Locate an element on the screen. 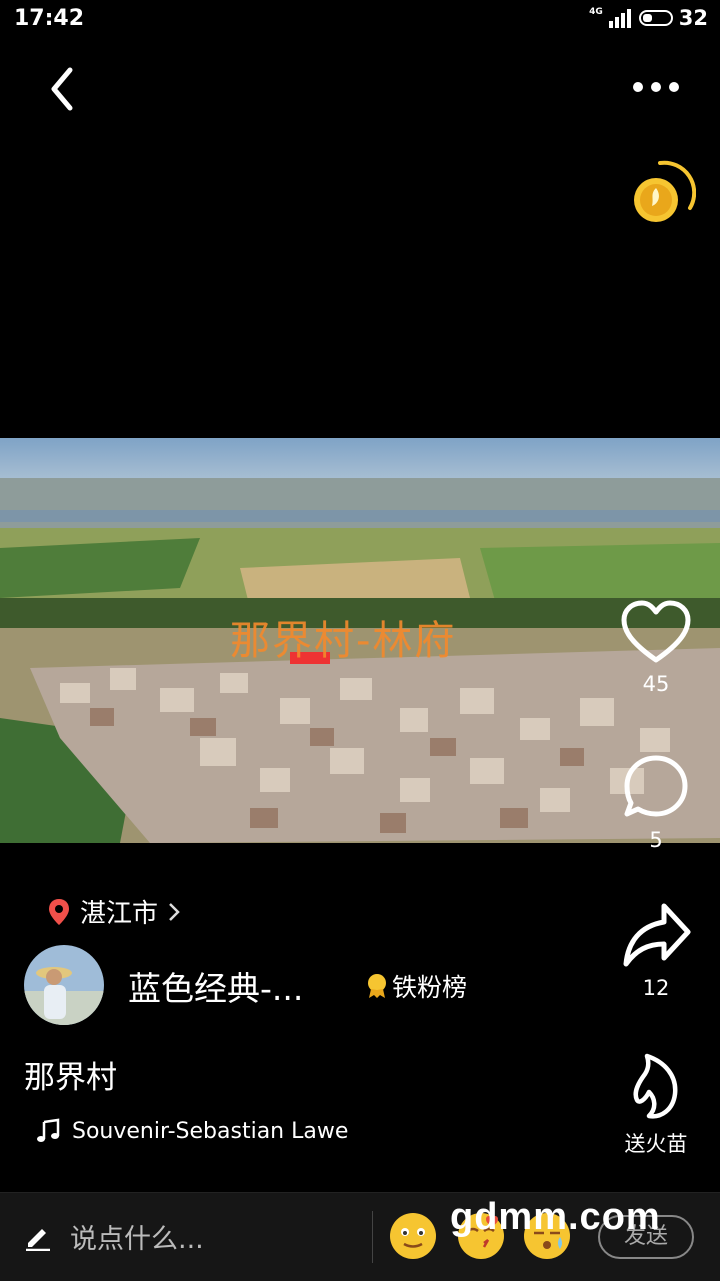 The width and height of the screenshot is (720, 1281). gift-fire-button: 送火苗 is located at coordinates (656, 1105).